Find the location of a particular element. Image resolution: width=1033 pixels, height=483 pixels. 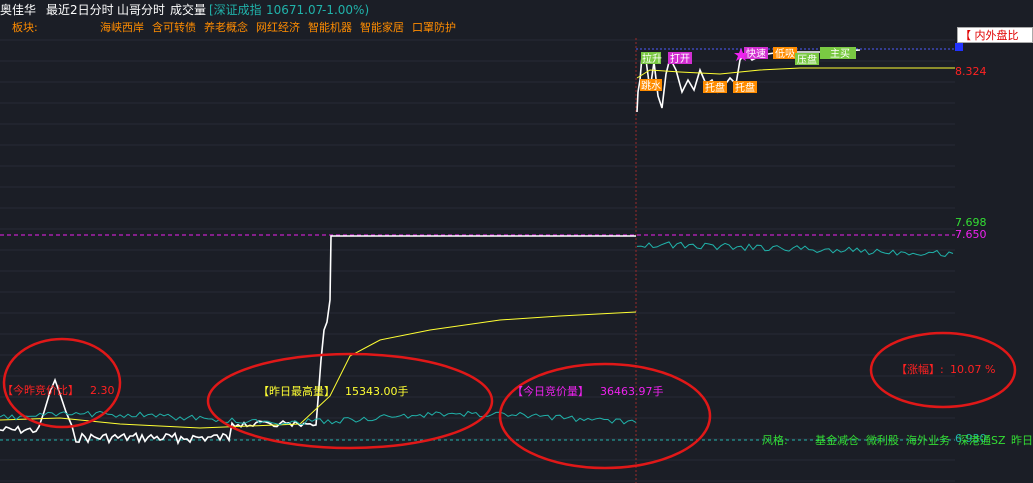

today-auction-value: 36463.97手 is located at coordinates (632, 391).